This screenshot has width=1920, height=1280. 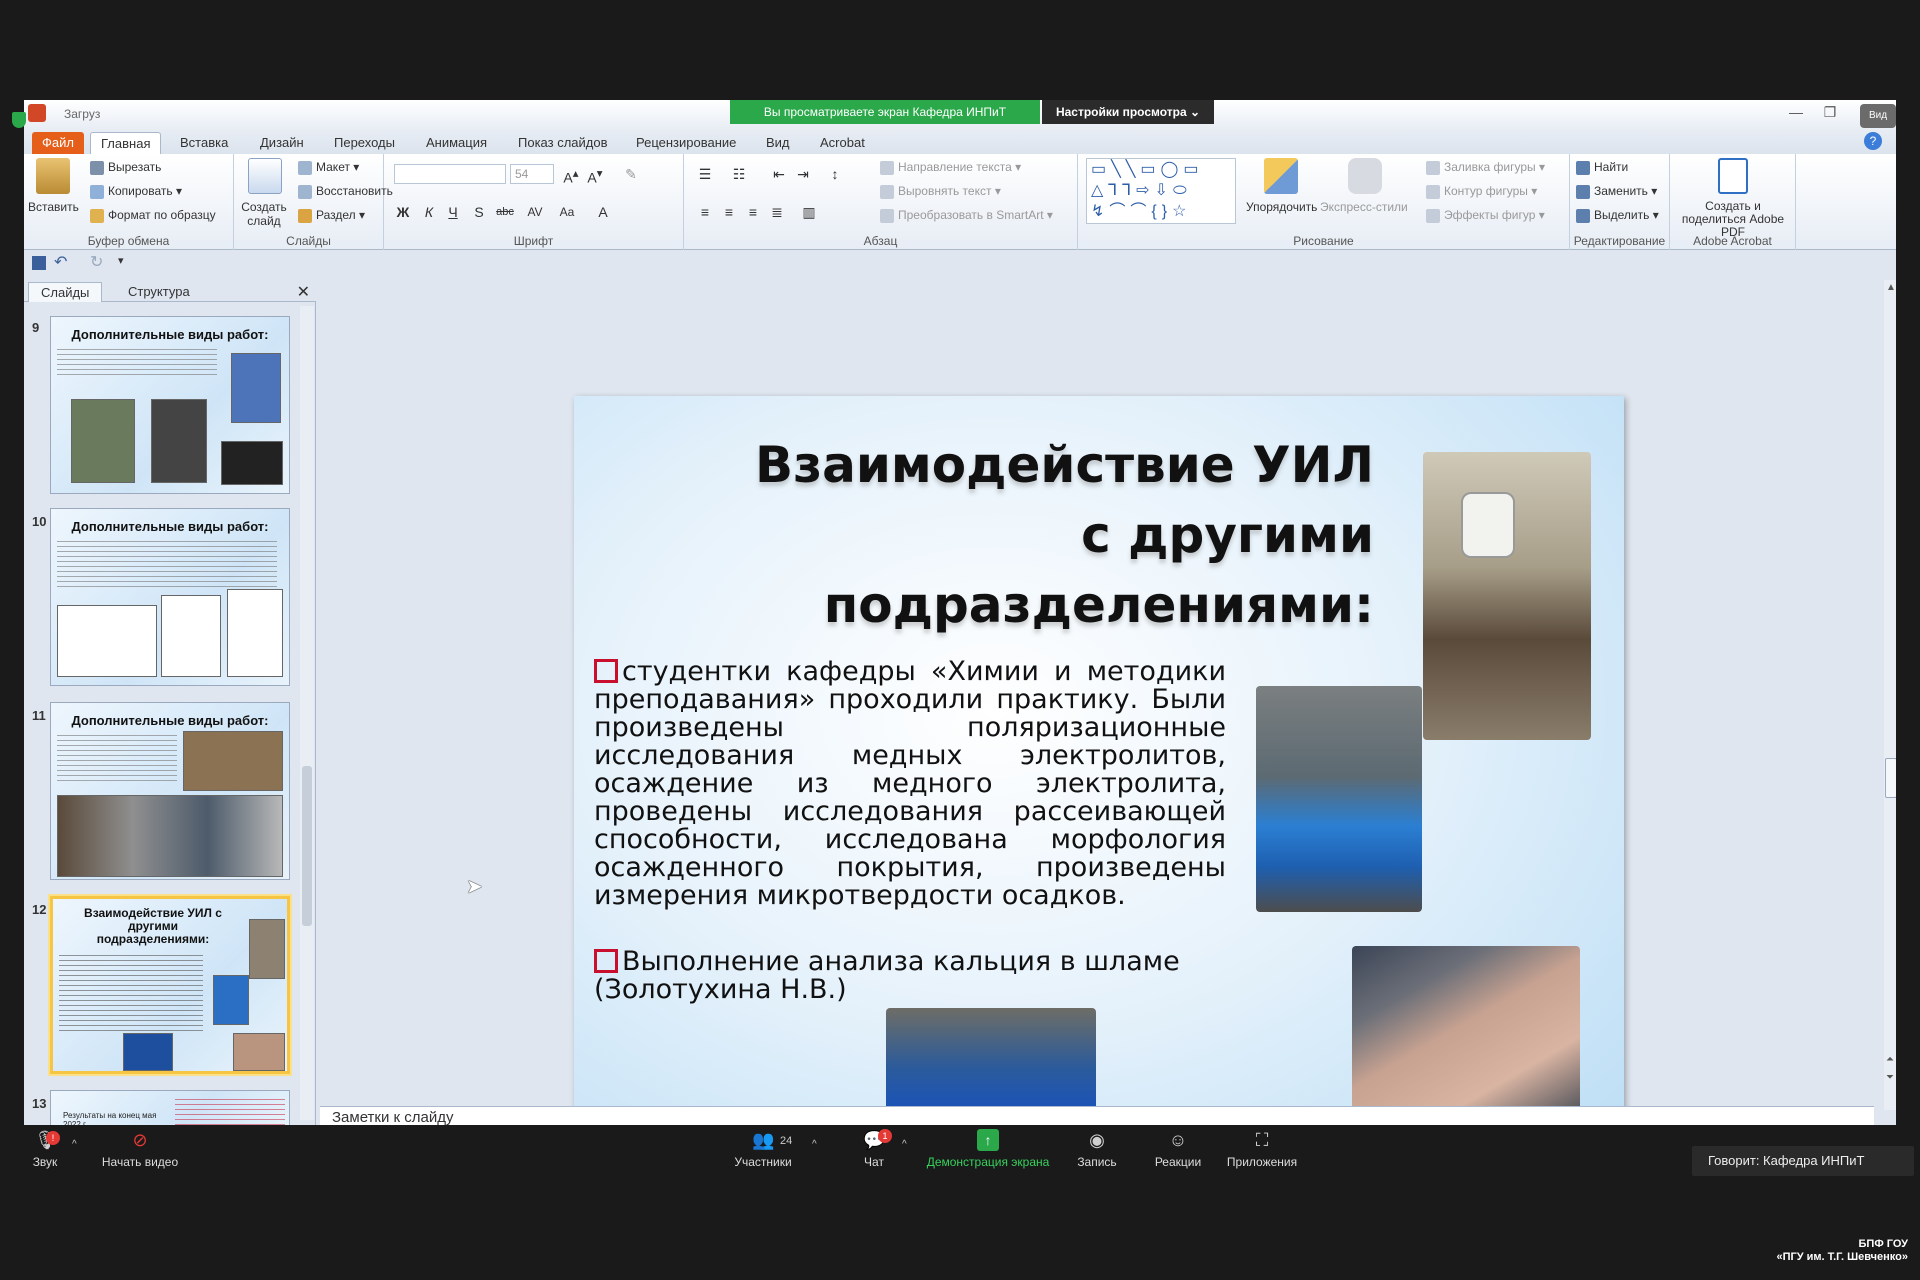 What do you see at coordinates (563, 143) in the screenshot?
I see `tab-slideshow: Показ слайдов` at bounding box center [563, 143].